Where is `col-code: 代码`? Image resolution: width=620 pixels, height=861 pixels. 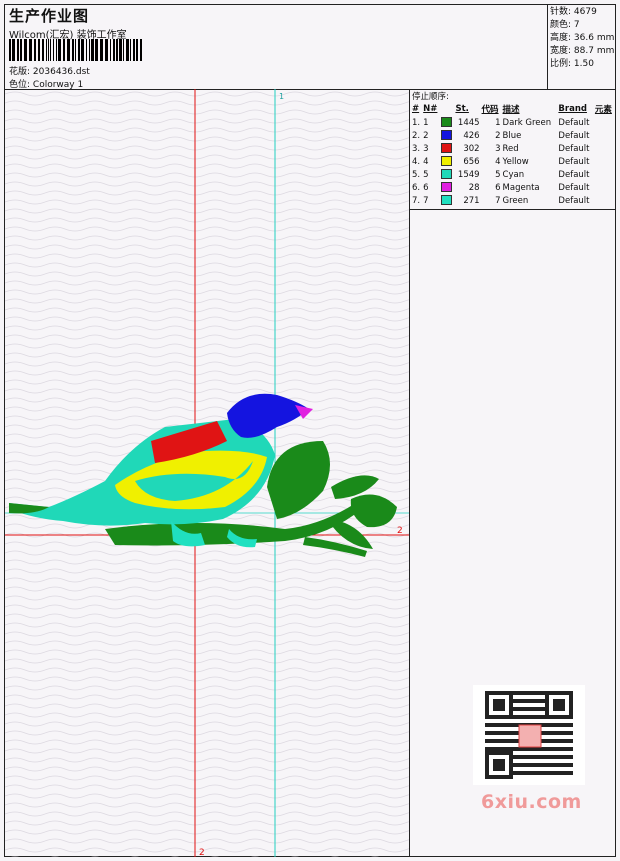 col-code: 代码 is located at coordinates (490, 110).